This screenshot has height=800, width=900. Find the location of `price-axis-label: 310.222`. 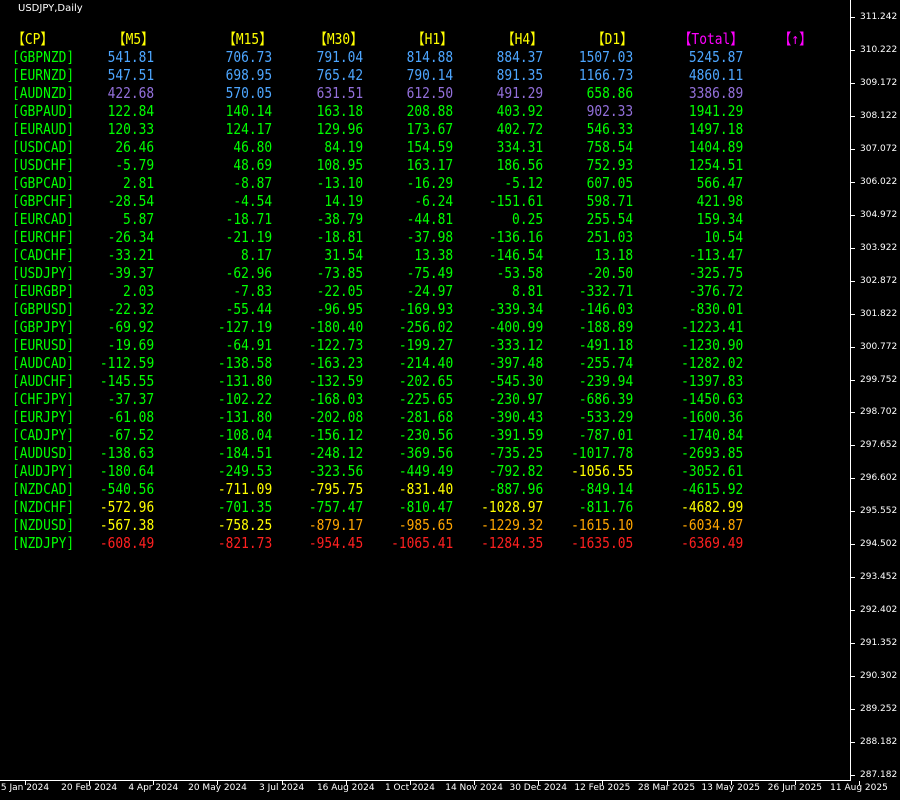

price-axis-label: 310.222 is located at coordinates (879, 49).